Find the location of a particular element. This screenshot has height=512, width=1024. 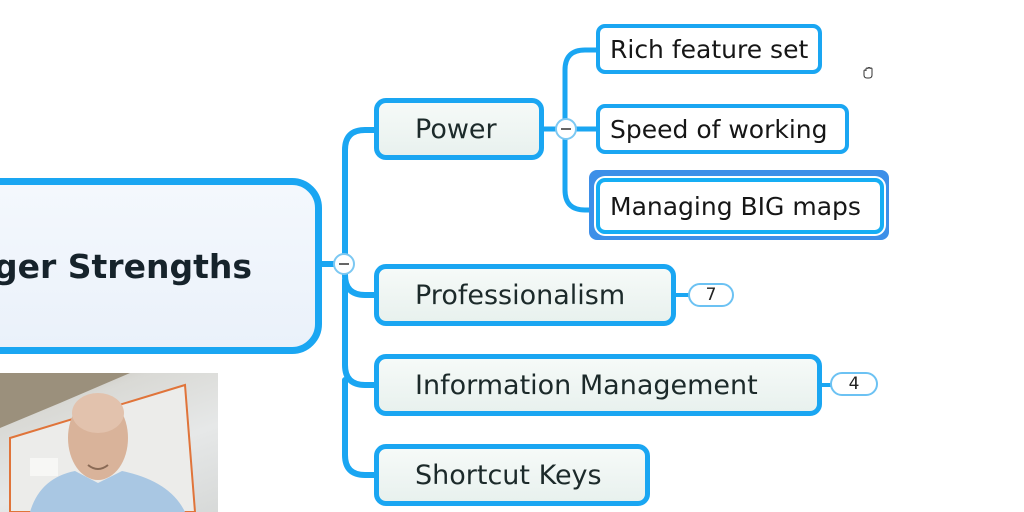

topic-shortcut-keys: Shortcut Keys is located at coordinates (512, 475).